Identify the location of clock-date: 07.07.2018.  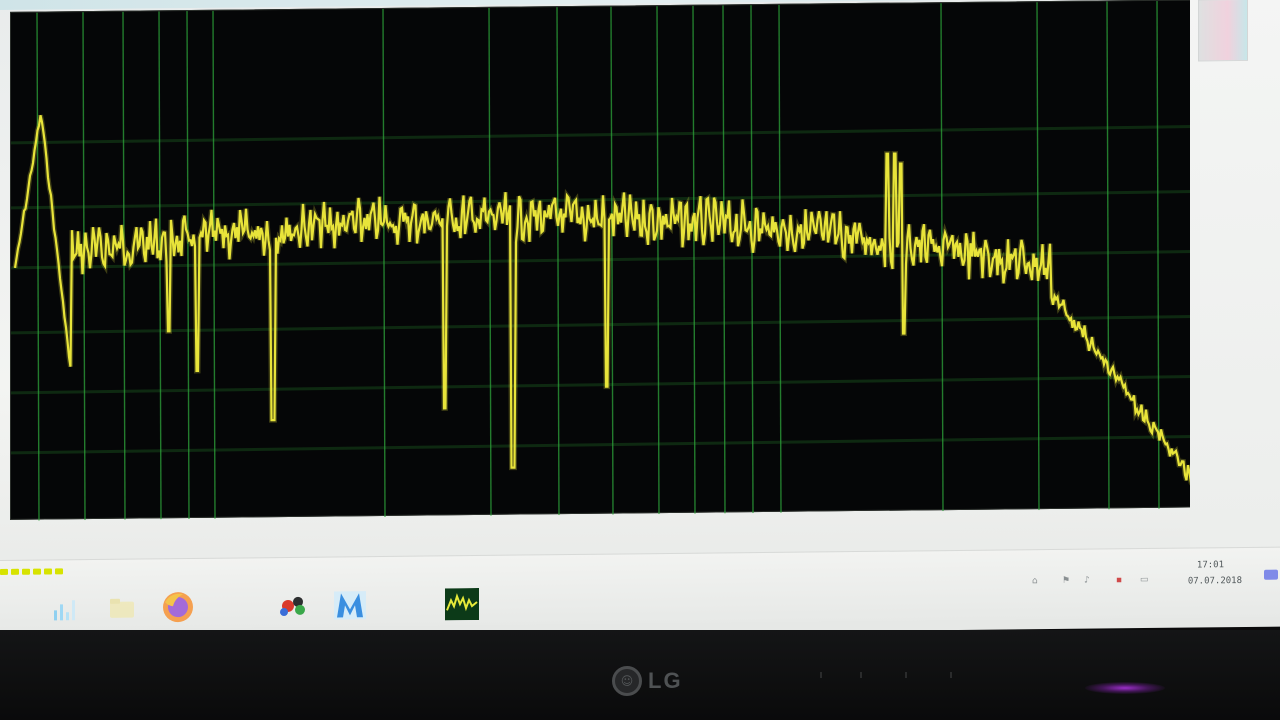
(1215, 581).